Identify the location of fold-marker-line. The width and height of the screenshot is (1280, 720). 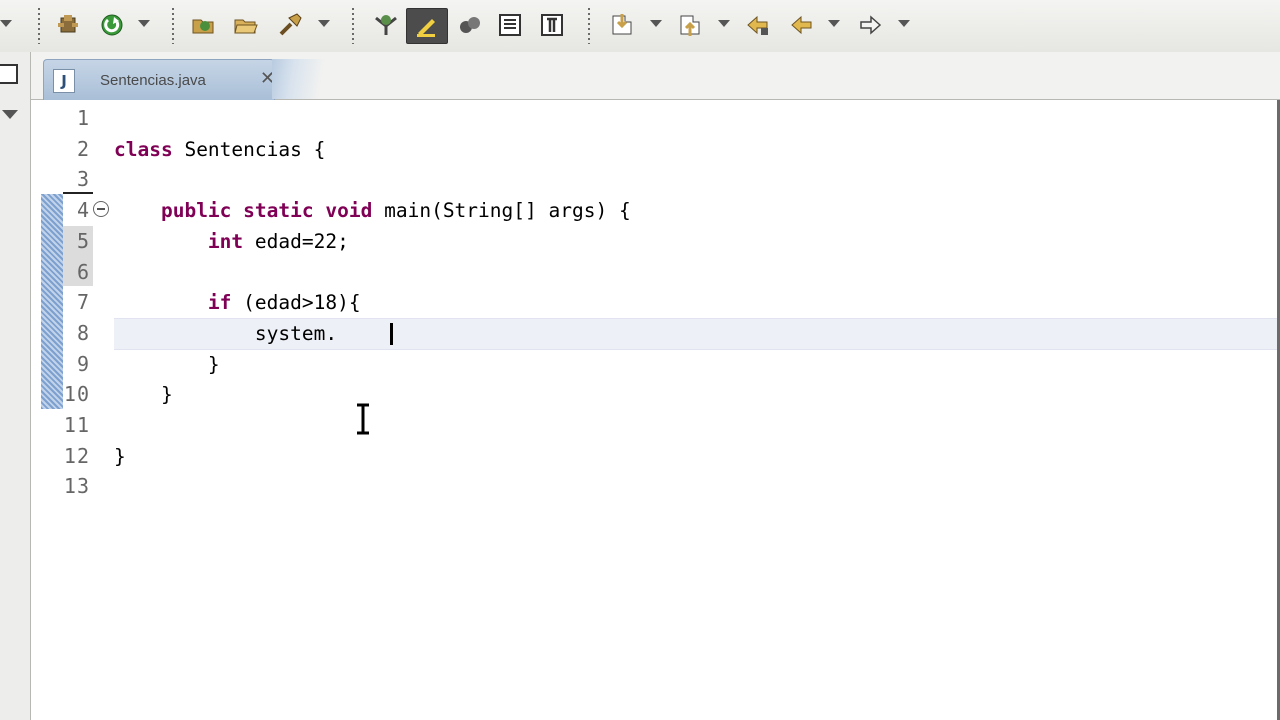
(78, 193).